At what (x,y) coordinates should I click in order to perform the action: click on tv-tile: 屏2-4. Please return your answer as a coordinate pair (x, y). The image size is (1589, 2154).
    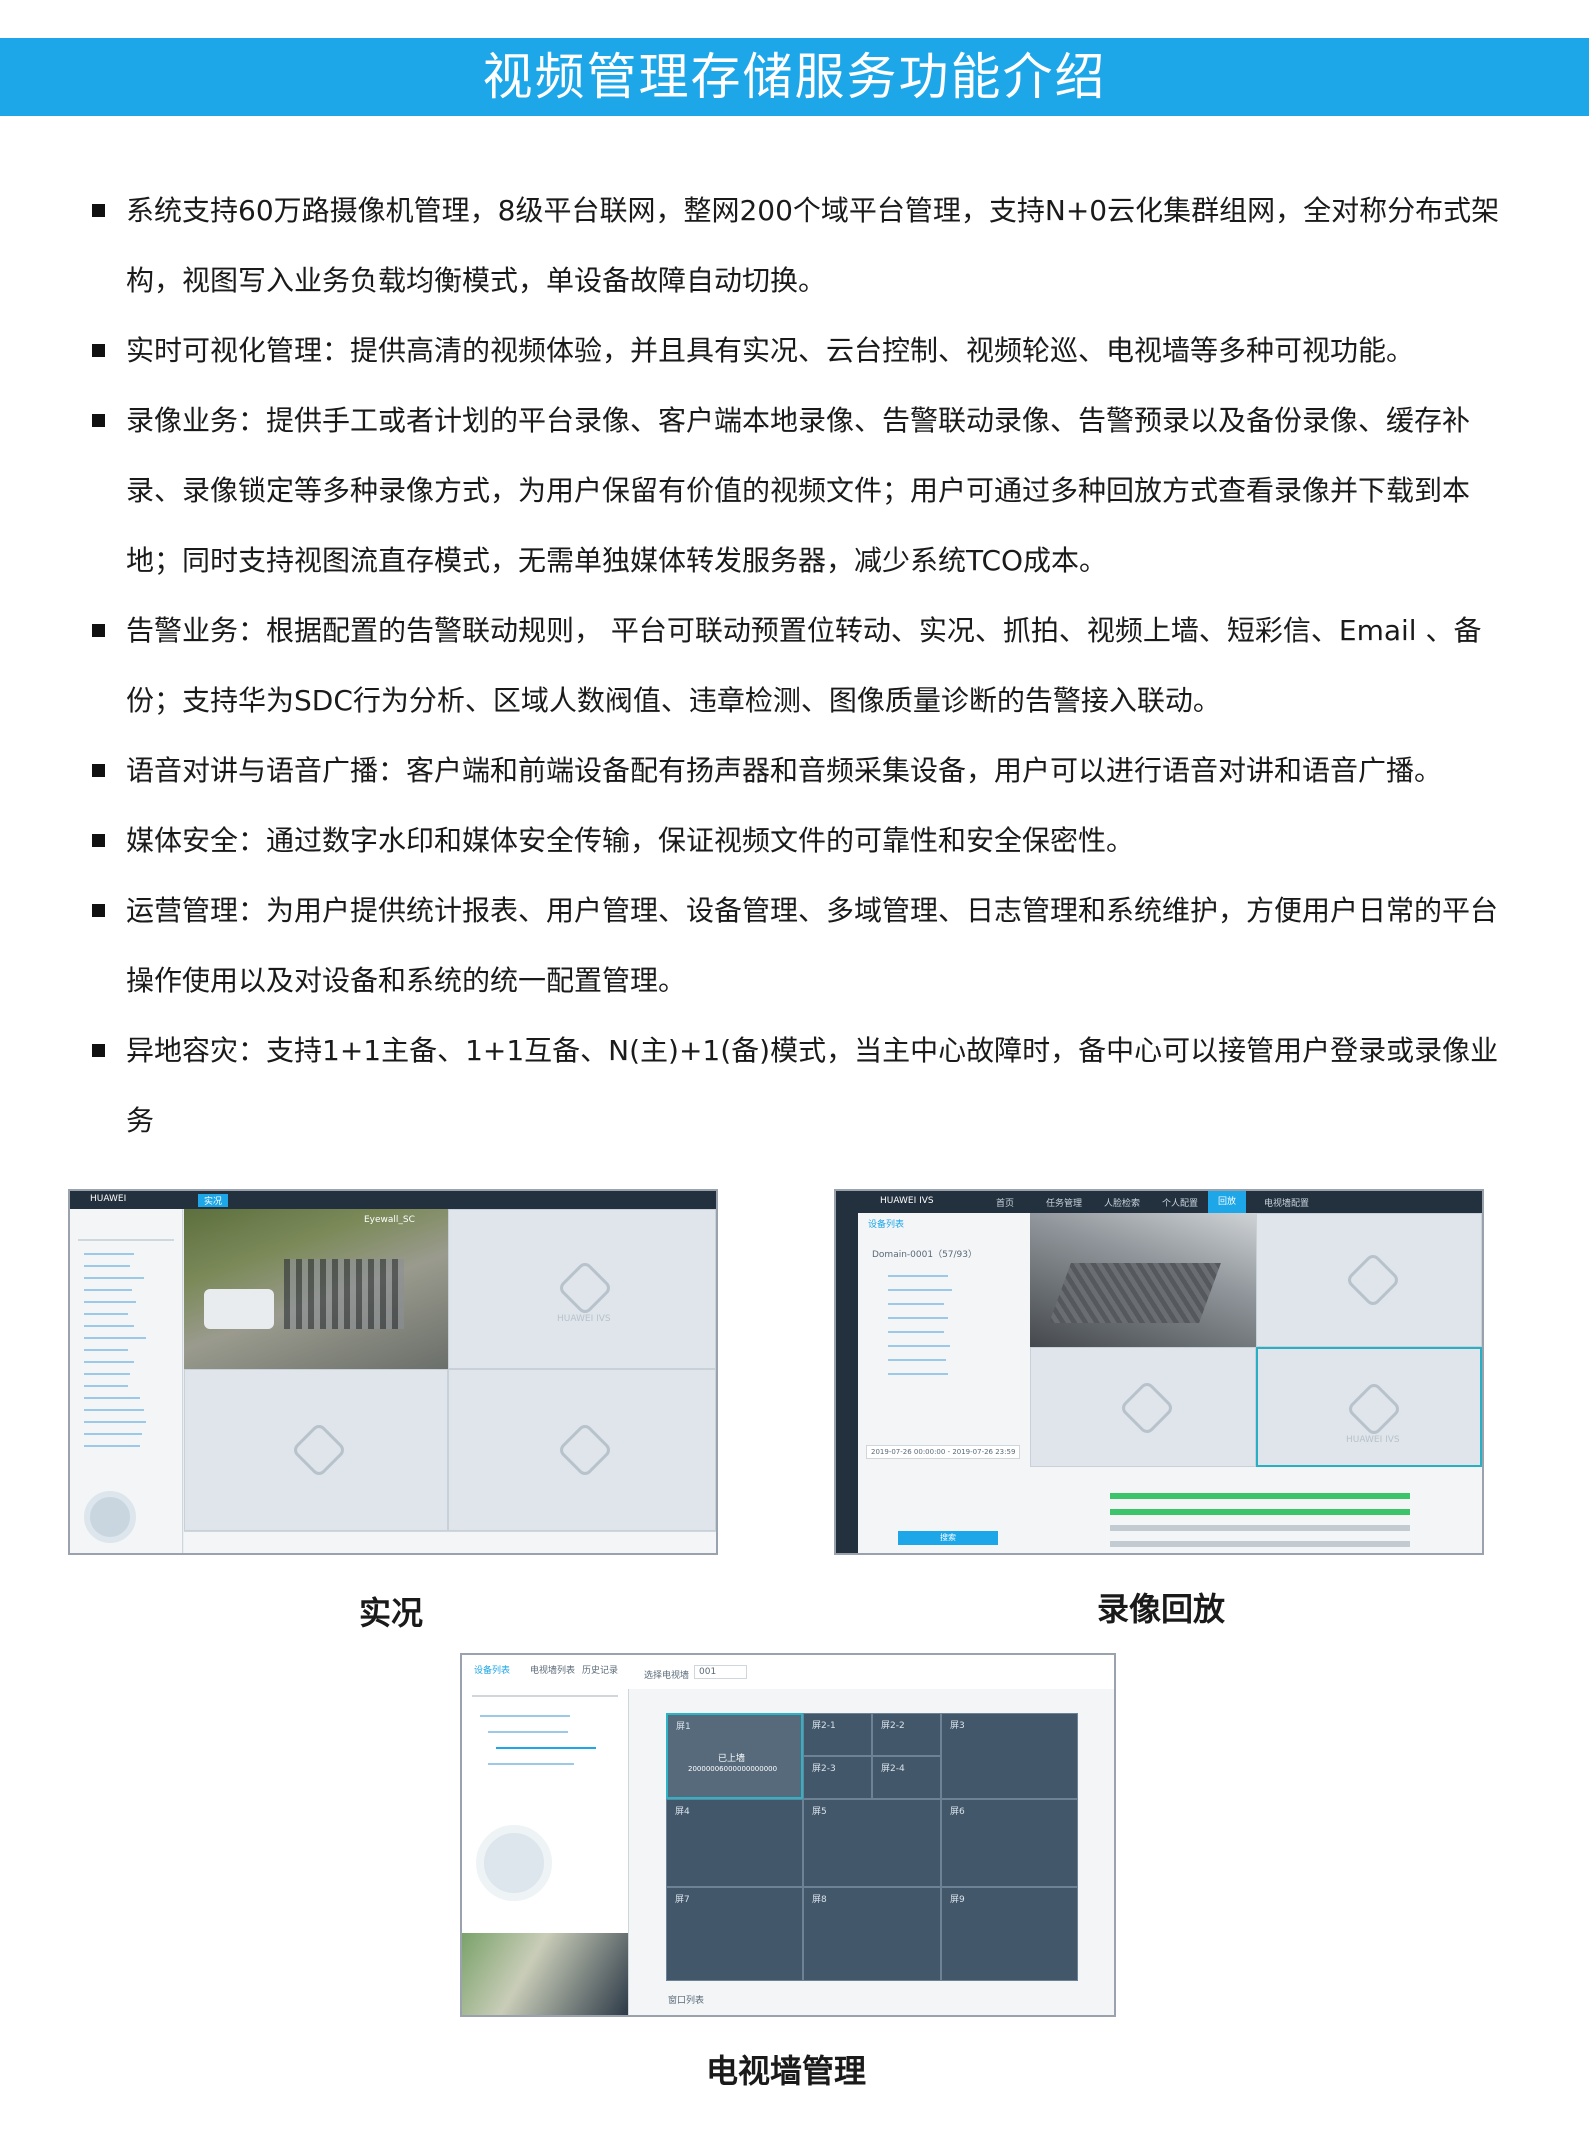
    Looking at the image, I should click on (906, 1777).